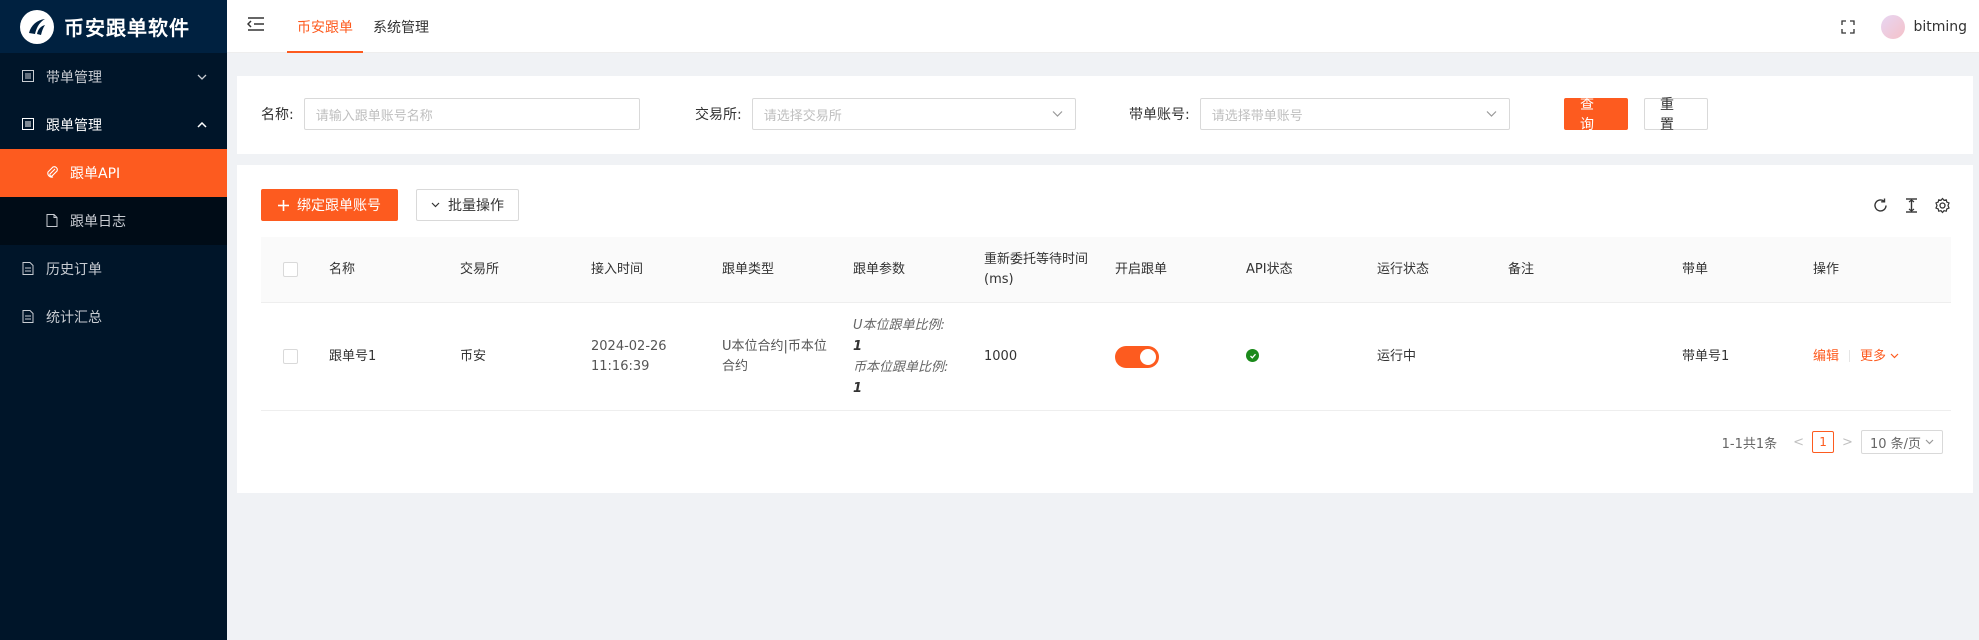 This screenshot has height=640, width=1979. I want to click on column-height-icon, so click(1911, 205).